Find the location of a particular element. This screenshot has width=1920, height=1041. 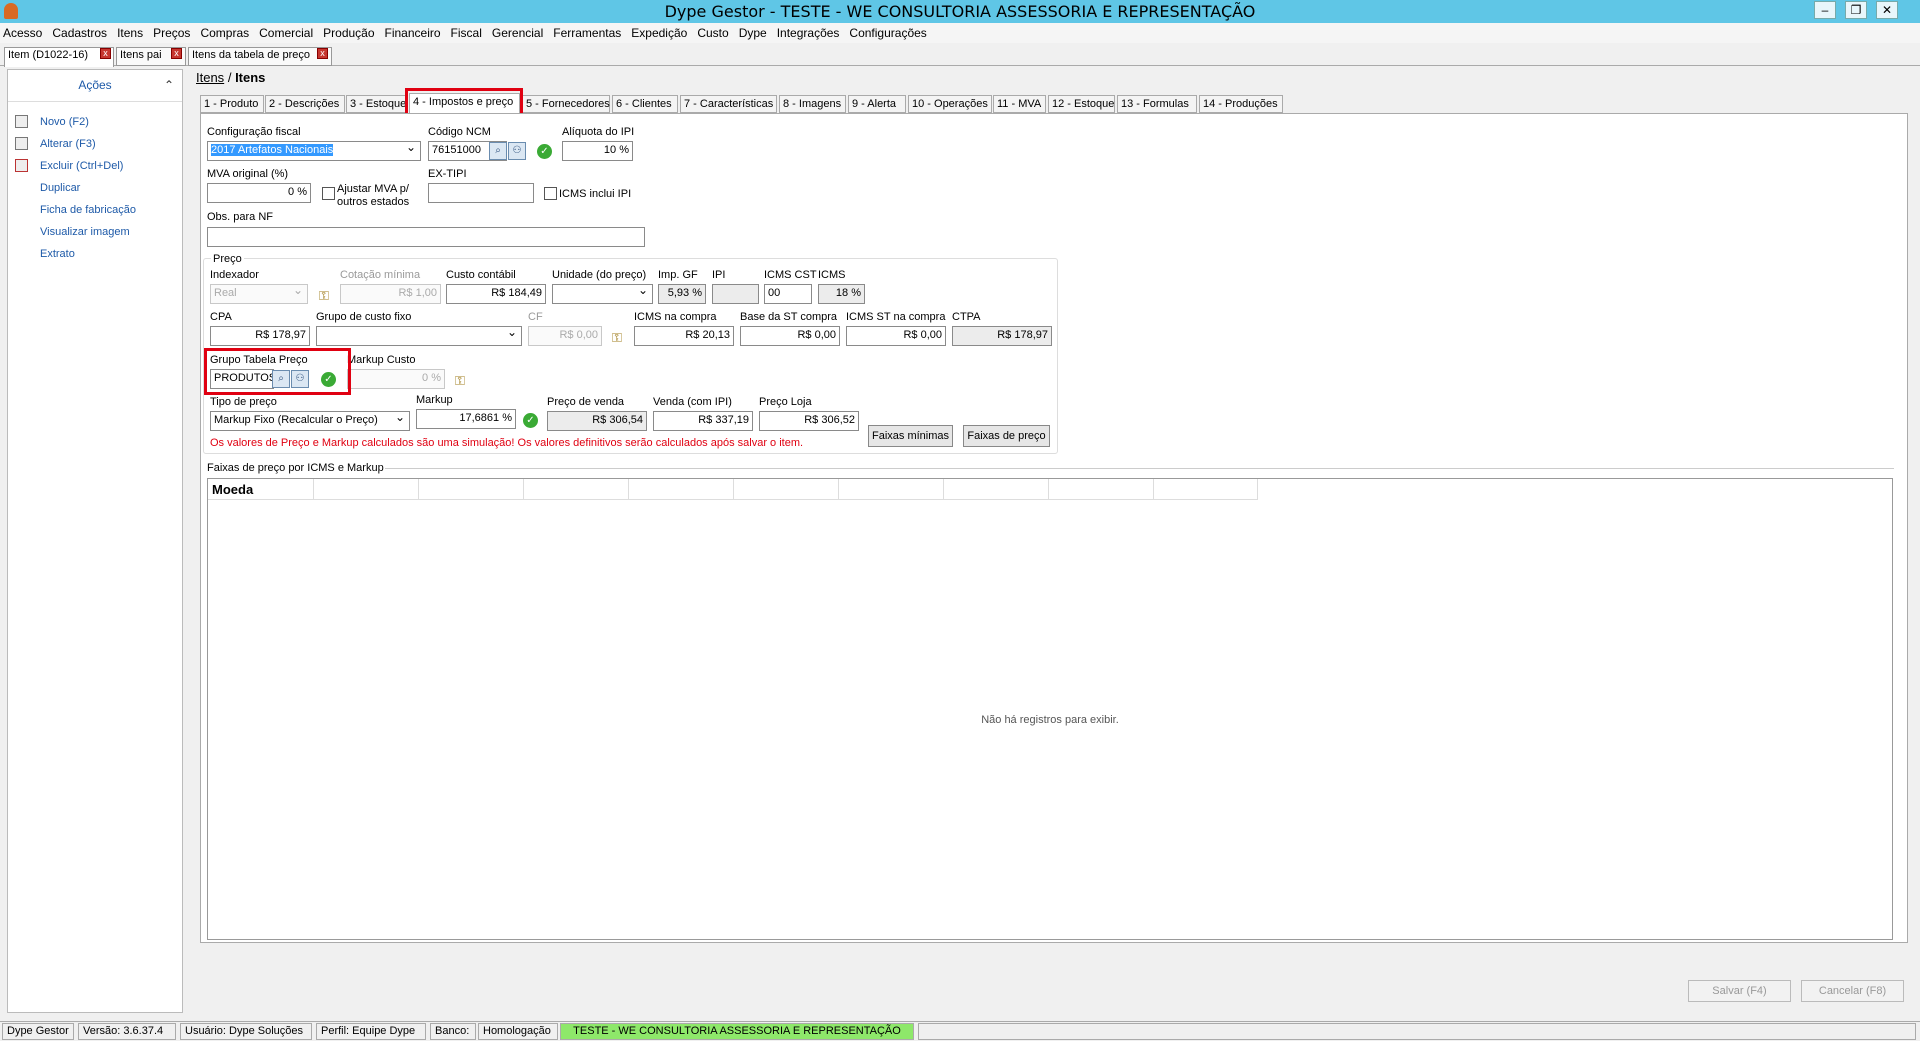

menu-integracoes: Integrações is located at coordinates (808, 33).